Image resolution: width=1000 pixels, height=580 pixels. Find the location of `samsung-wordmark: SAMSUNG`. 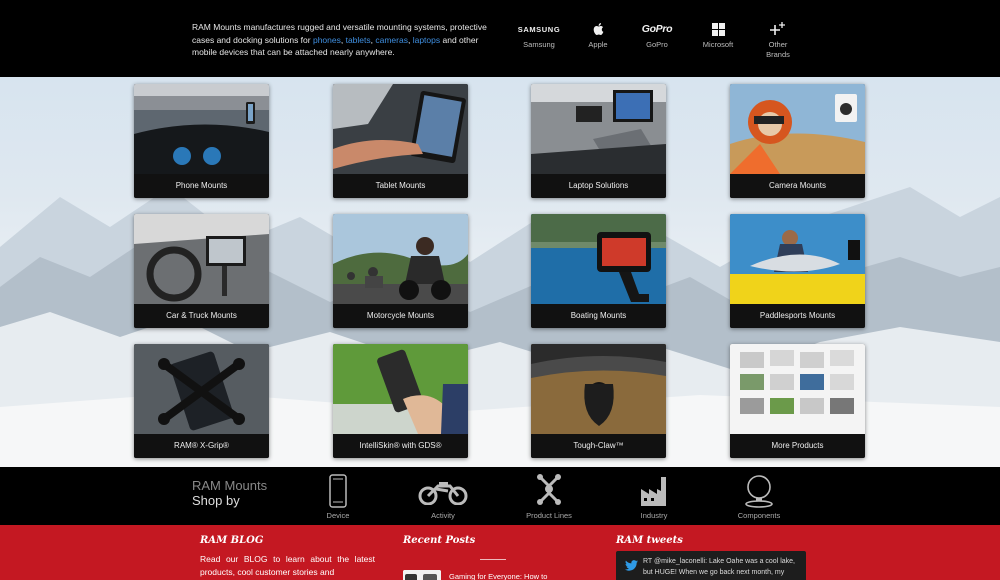

samsung-wordmark: SAMSUNG is located at coordinates (539, 29).